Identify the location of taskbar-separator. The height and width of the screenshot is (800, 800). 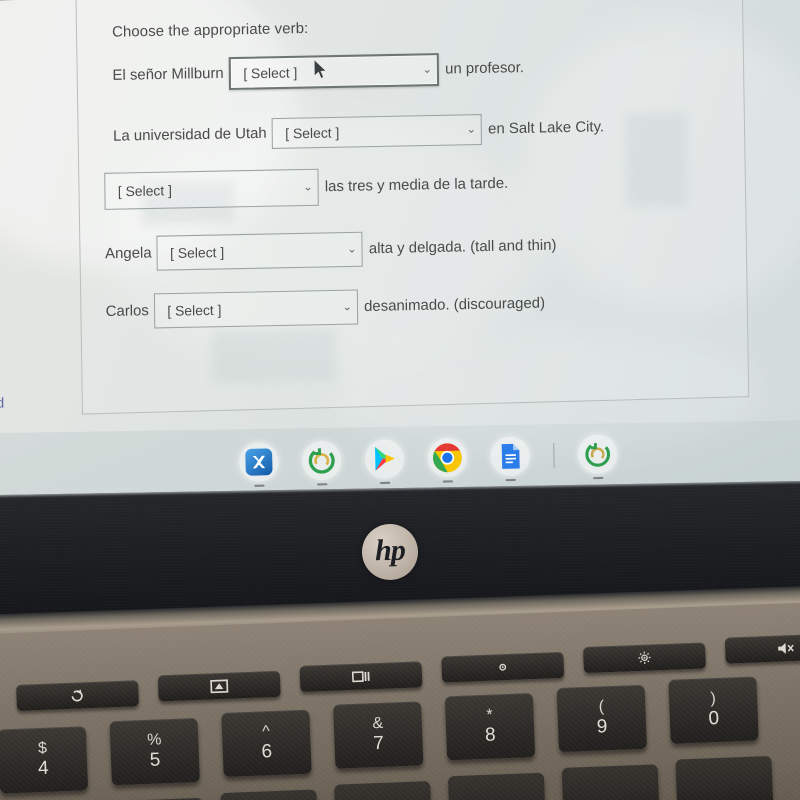
(554, 455).